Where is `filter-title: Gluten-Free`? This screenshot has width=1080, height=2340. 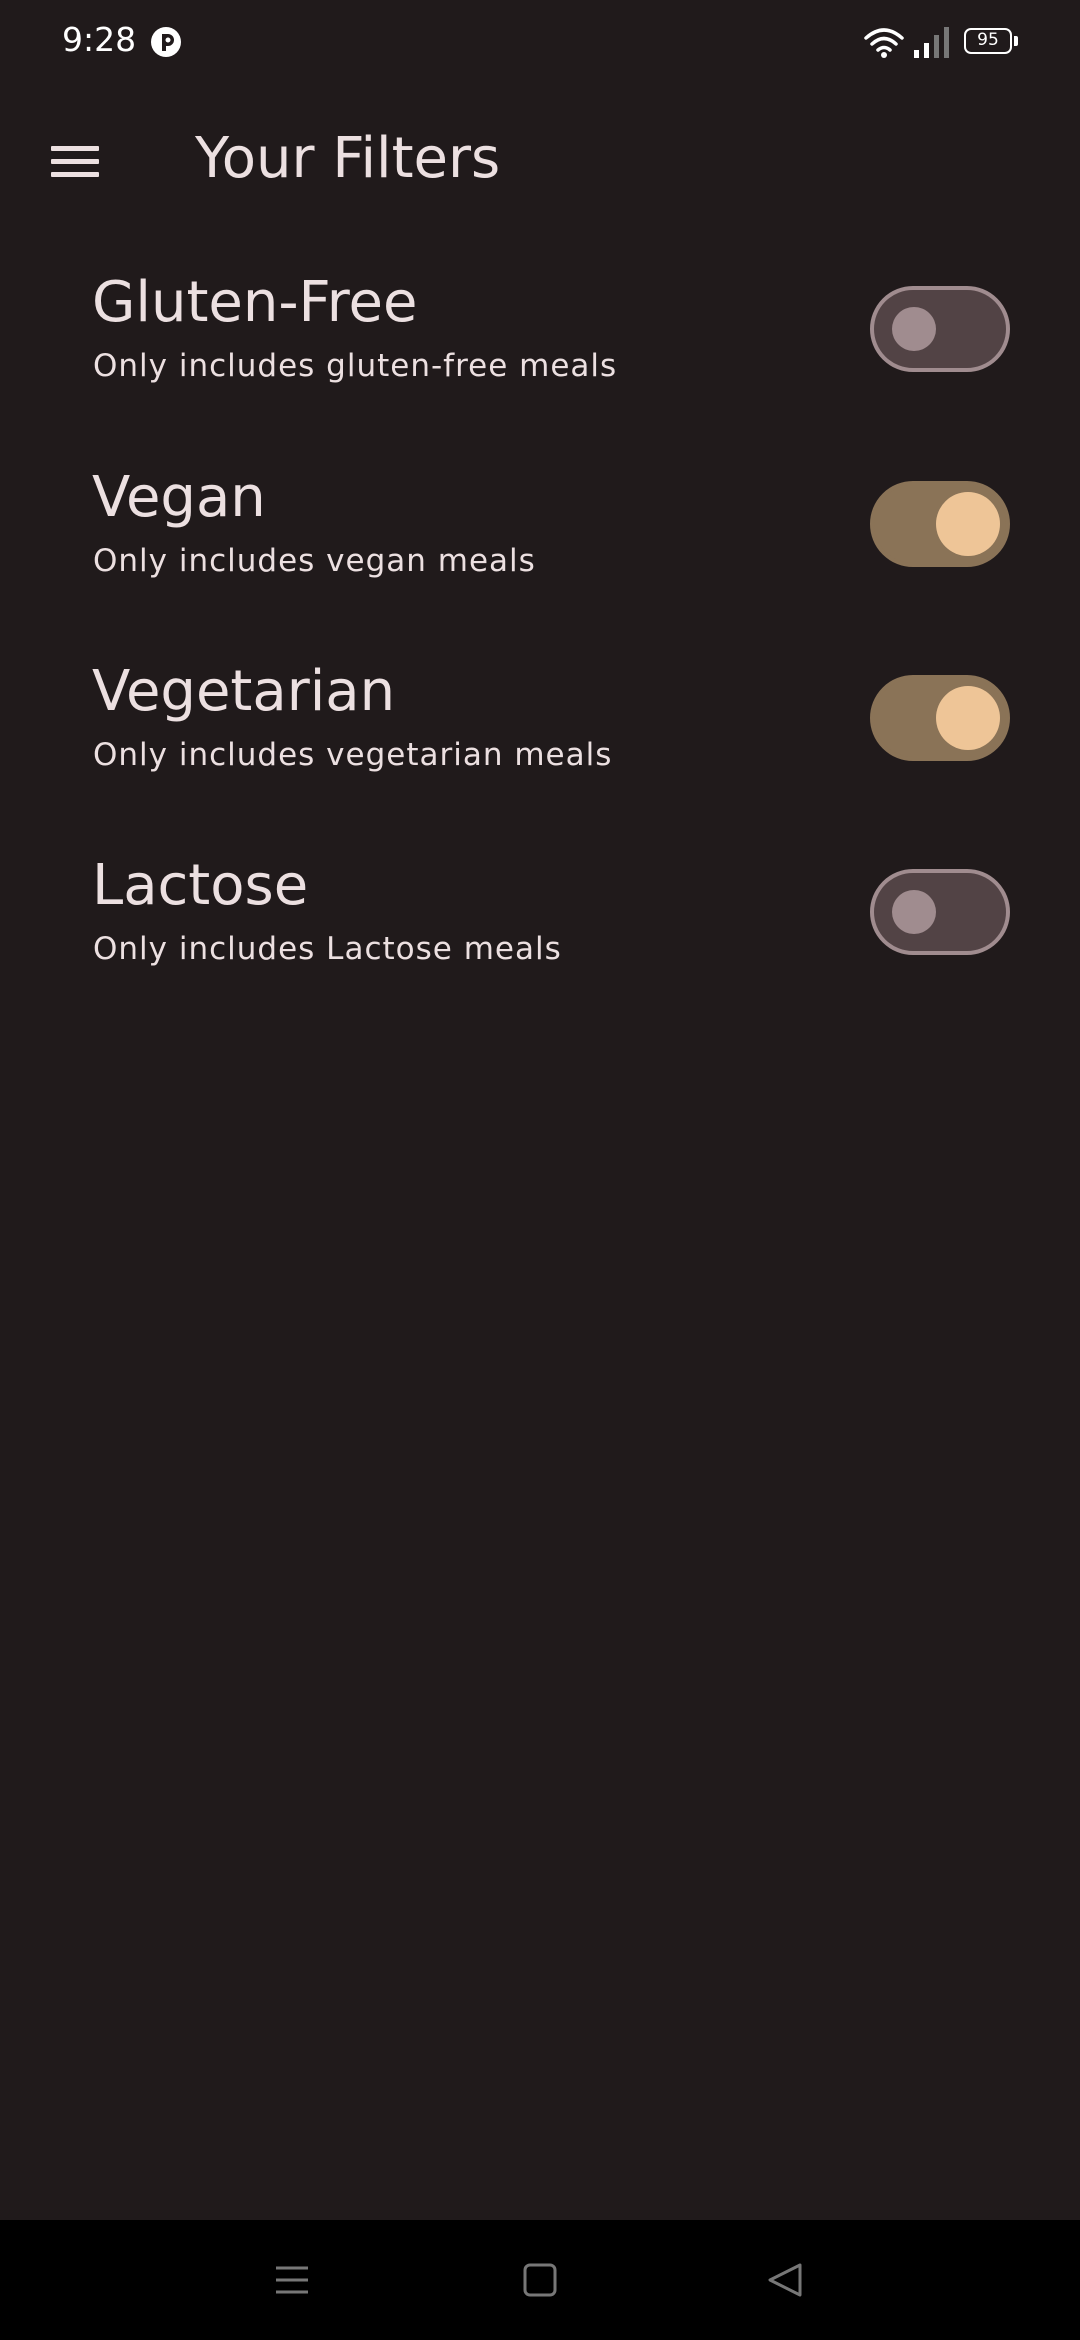
filter-title: Gluten-Free is located at coordinates (255, 302).